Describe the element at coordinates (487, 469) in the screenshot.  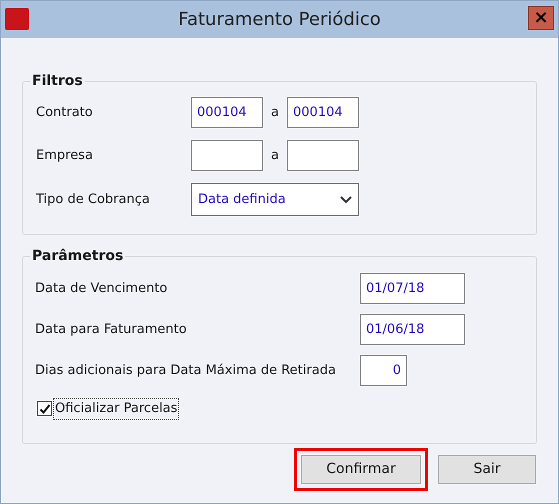
I see `exit-button: Sair` at that location.